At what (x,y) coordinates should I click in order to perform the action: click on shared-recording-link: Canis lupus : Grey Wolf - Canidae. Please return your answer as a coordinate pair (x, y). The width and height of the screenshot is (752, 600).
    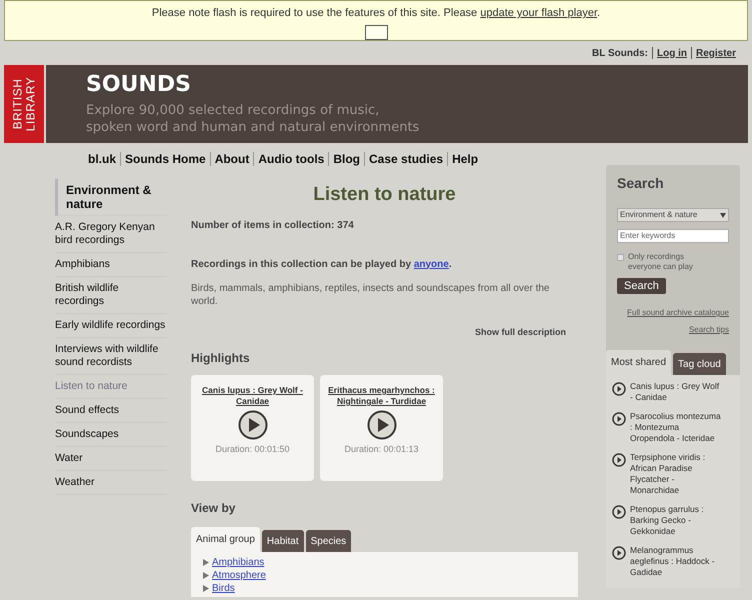
    Looking at the image, I should click on (677, 392).